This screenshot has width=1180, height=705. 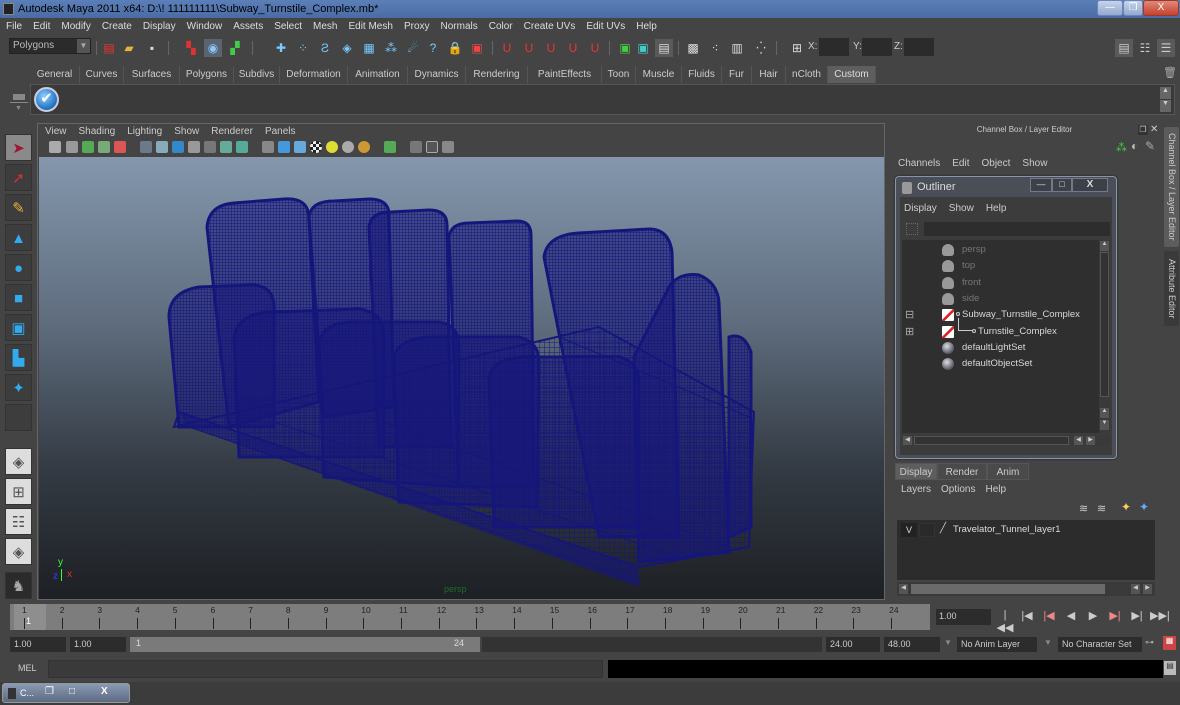 I want to click on snap-point-icon: Ƨ, so click(x=325, y=48).